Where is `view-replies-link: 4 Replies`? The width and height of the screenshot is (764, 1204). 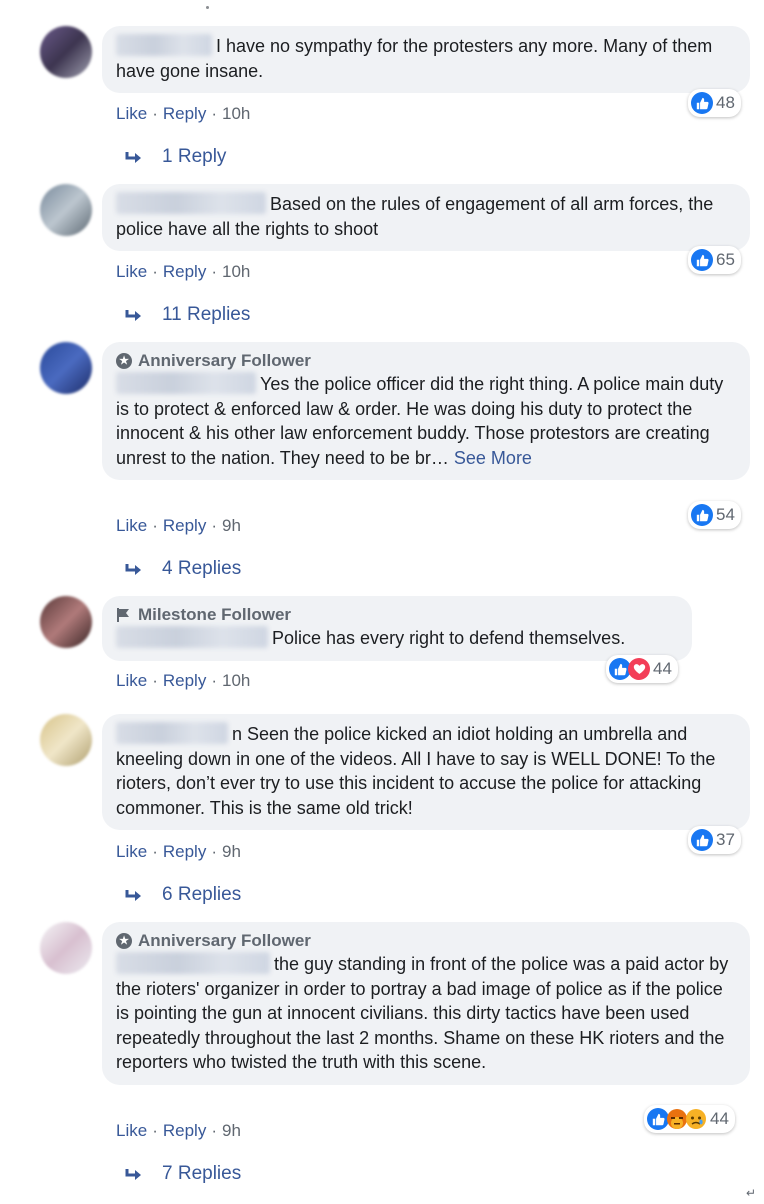 view-replies-link: 4 Replies is located at coordinates (182, 569).